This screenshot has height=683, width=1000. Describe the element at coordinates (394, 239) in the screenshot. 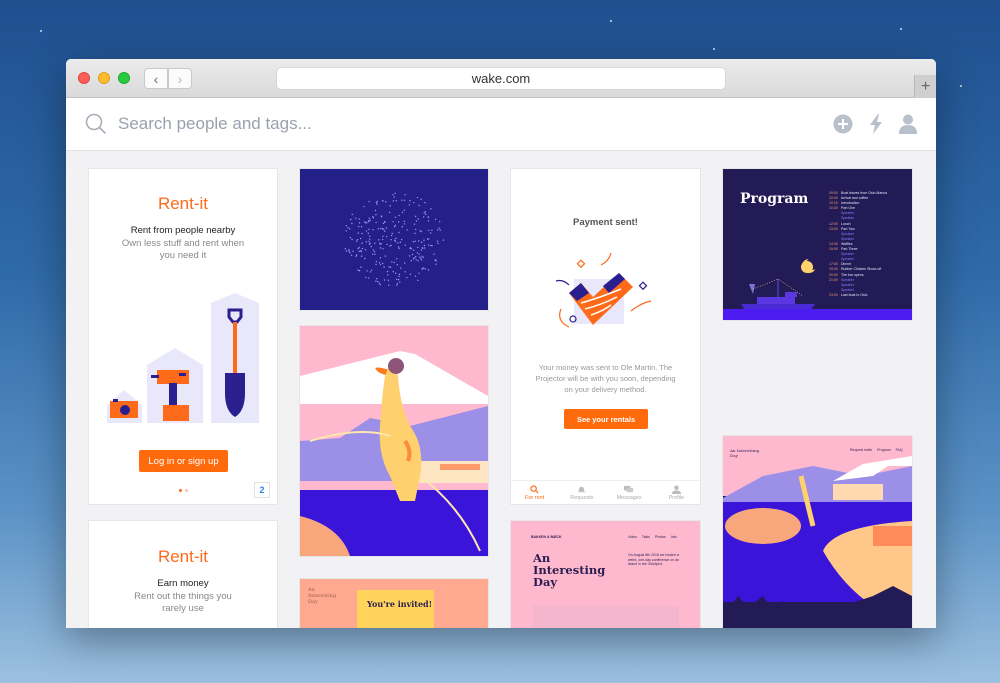

I see `particle-art-card` at that location.